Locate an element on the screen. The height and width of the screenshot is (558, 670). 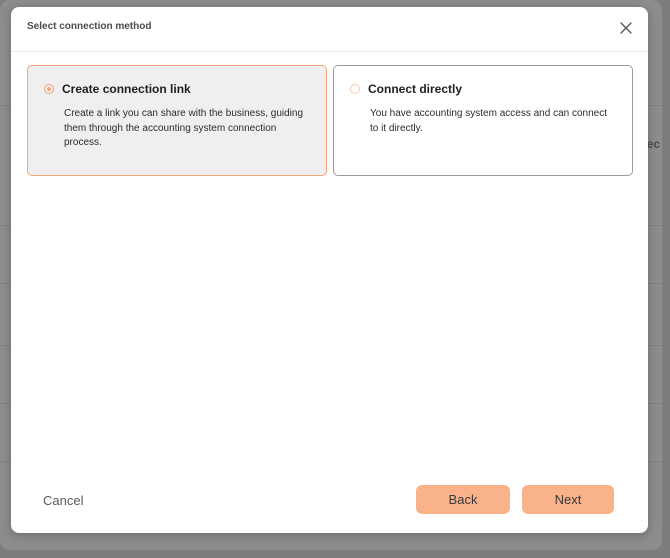
radio-unselected-icon is located at coordinates (355, 89).